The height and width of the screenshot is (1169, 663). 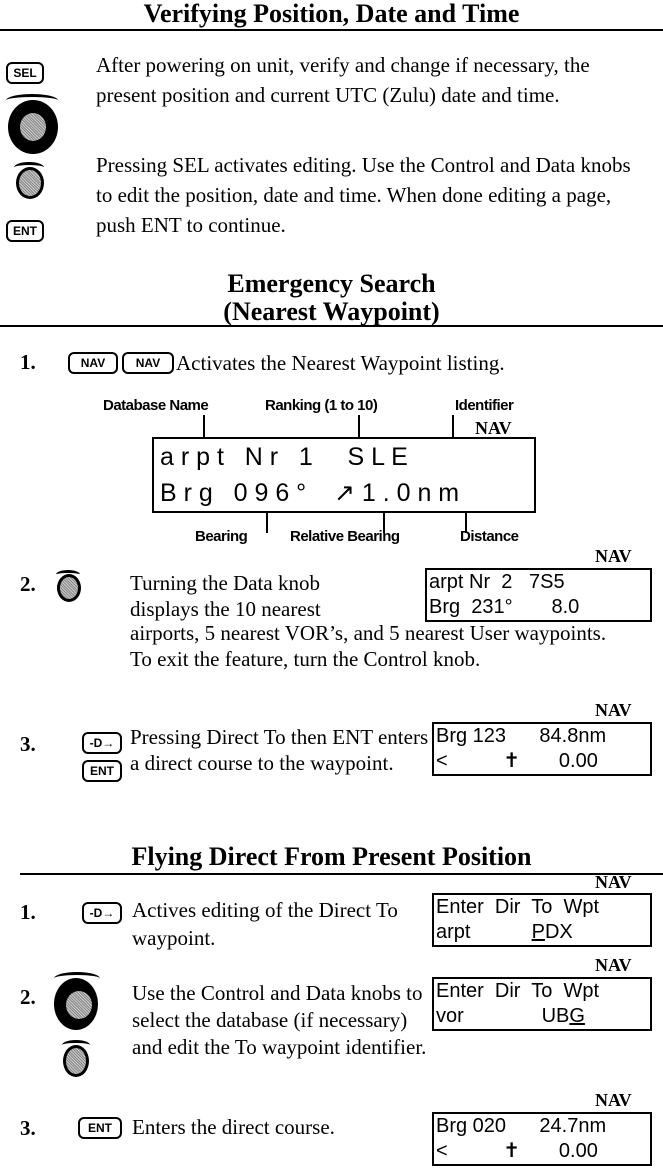 What do you see at coordinates (331, 311) in the screenshot?
I see `title-line: (Nearest Waypoint)` at bounding box center [331, 311].